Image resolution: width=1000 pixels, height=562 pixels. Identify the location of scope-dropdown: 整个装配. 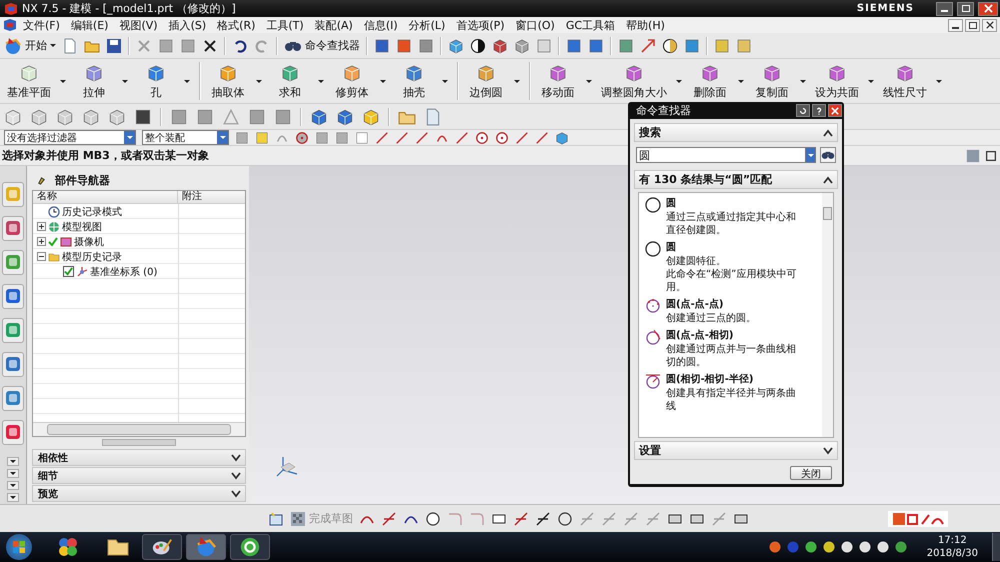
(185, 137).